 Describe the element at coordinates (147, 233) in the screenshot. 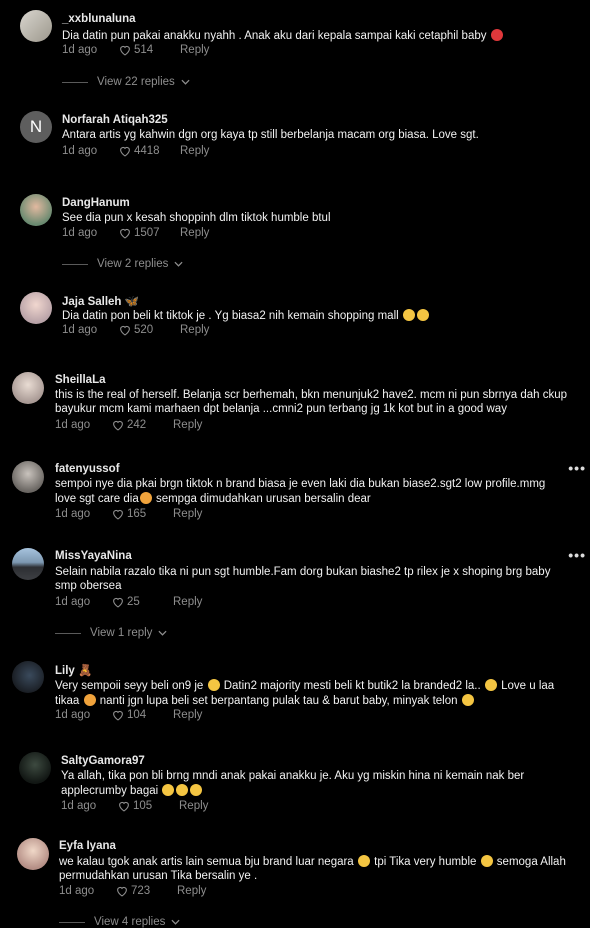

I see `like-count: 1507` at that location.